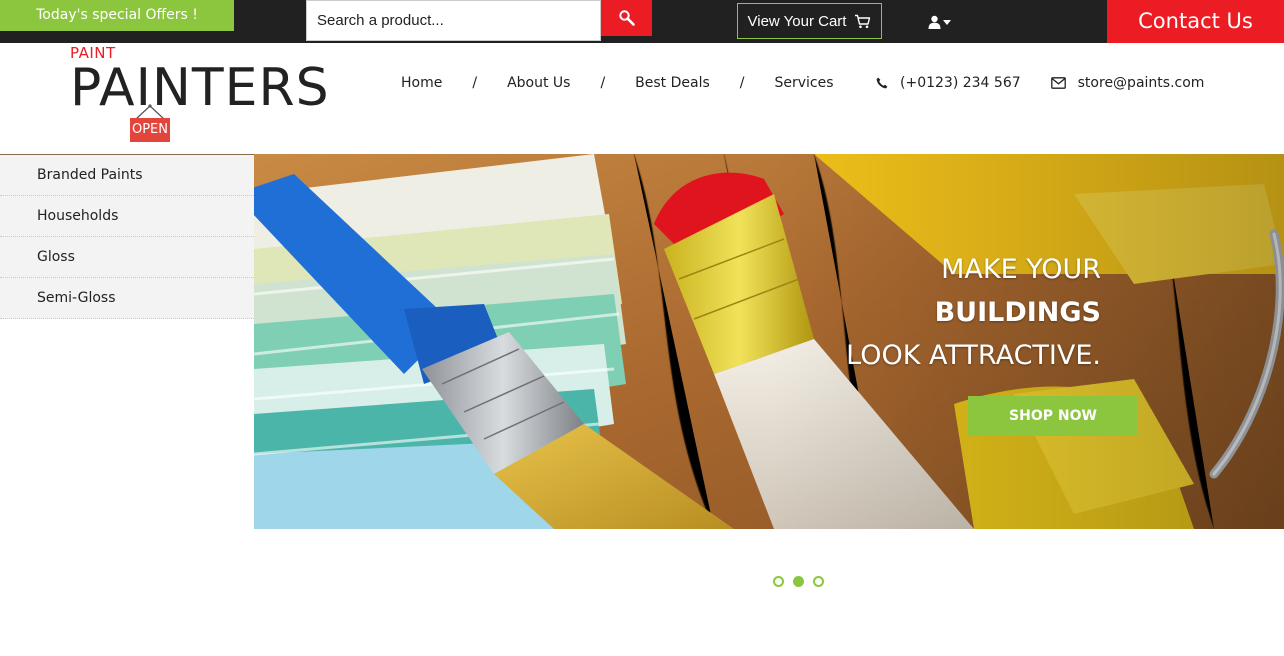  I want to click on contact-info: (+0123) 234 567 store@paints.com, so click(1040, 83).